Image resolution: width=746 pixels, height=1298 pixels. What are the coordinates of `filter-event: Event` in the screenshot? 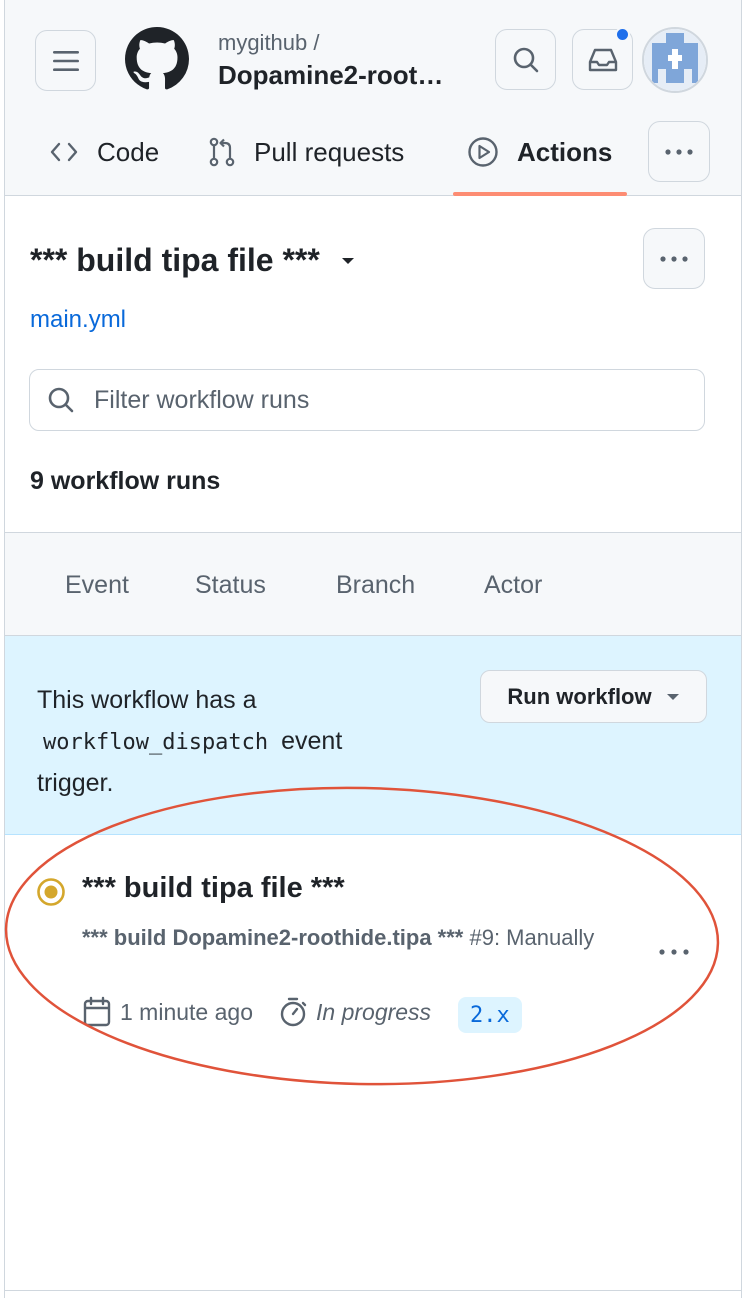 It's located at (97, 585).